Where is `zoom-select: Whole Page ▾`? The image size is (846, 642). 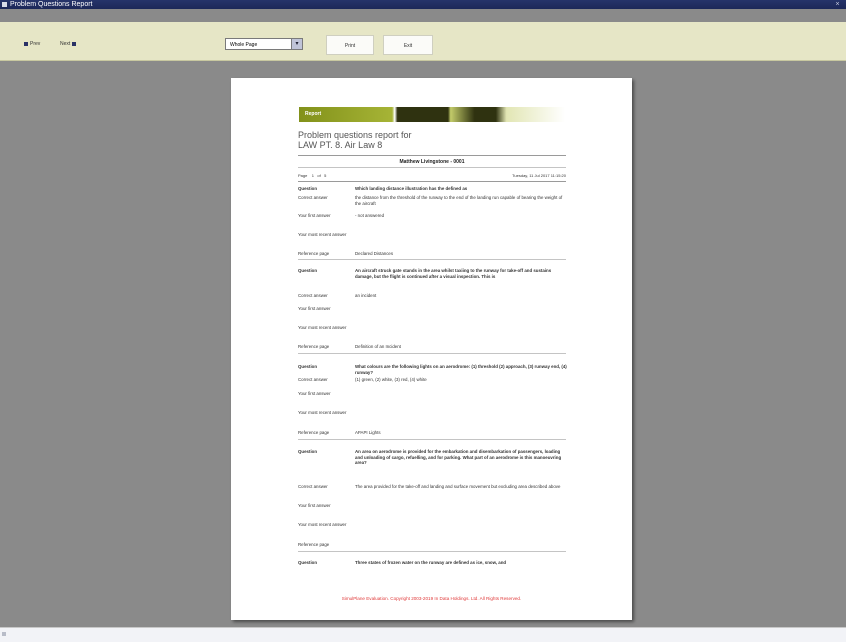
zoom-select: Whole Page ▾ is located at coordinates (264, 44).